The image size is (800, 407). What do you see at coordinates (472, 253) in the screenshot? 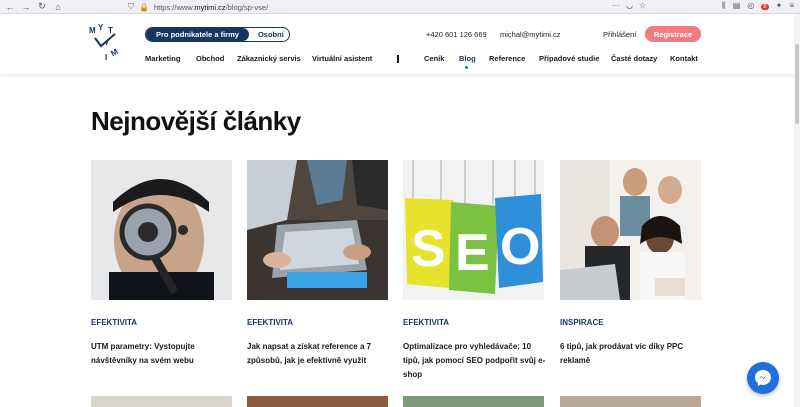
I see `seo-letter-e: E` at bounding box center [472, 253].